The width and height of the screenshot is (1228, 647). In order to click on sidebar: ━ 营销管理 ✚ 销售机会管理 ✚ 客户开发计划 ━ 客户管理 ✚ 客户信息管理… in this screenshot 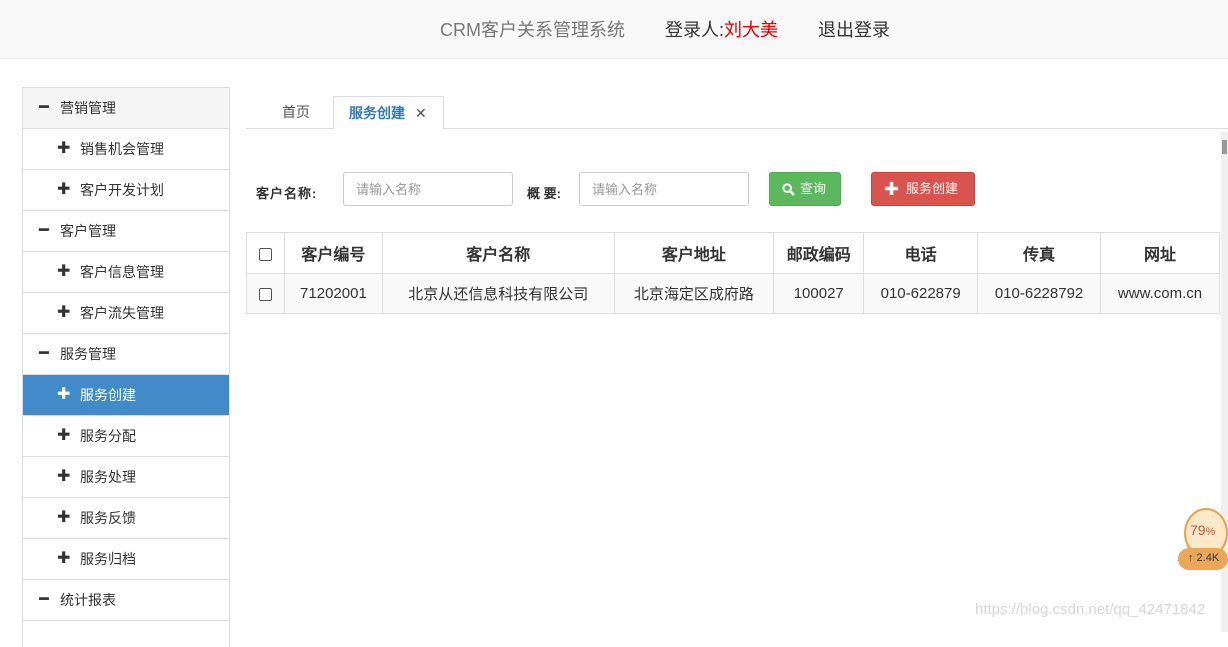, I will do `click(126, 367)`.